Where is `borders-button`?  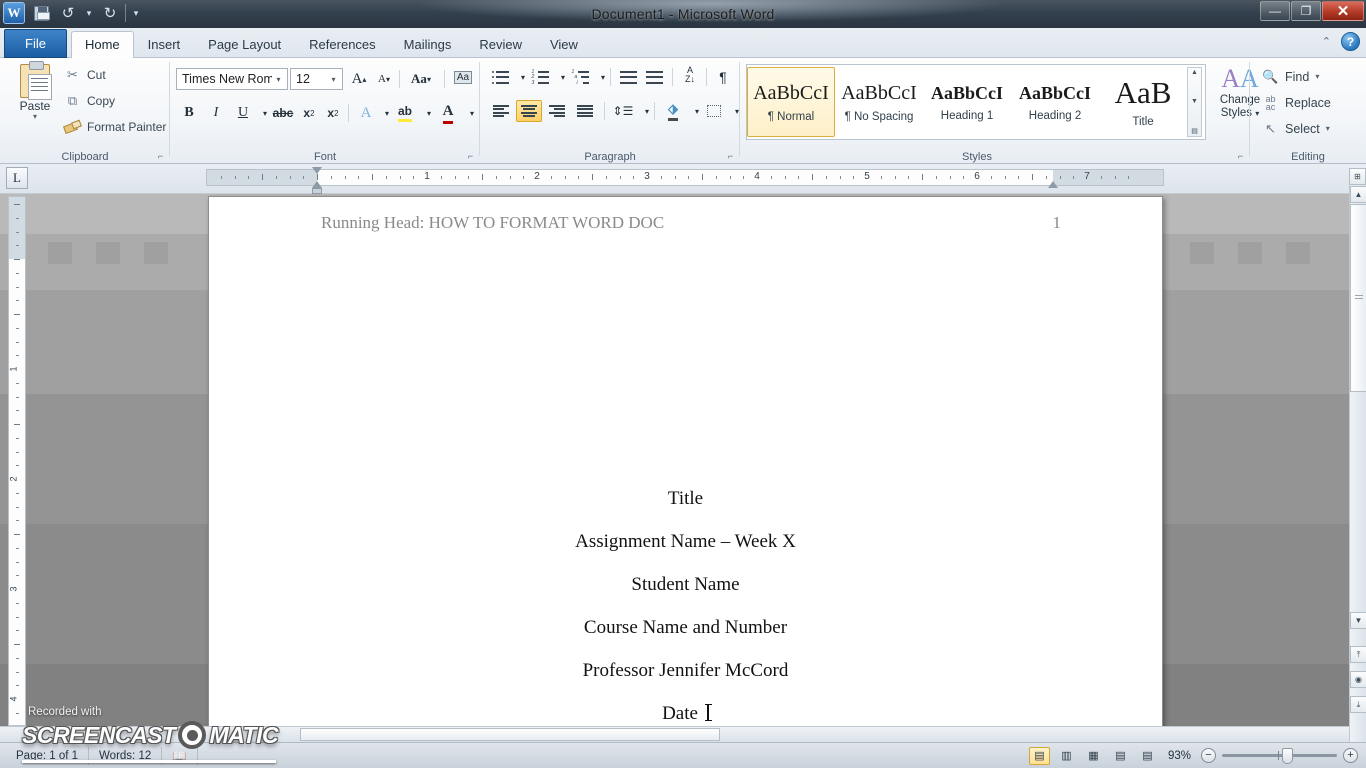 borders-button is located at coordinates (714, 111).